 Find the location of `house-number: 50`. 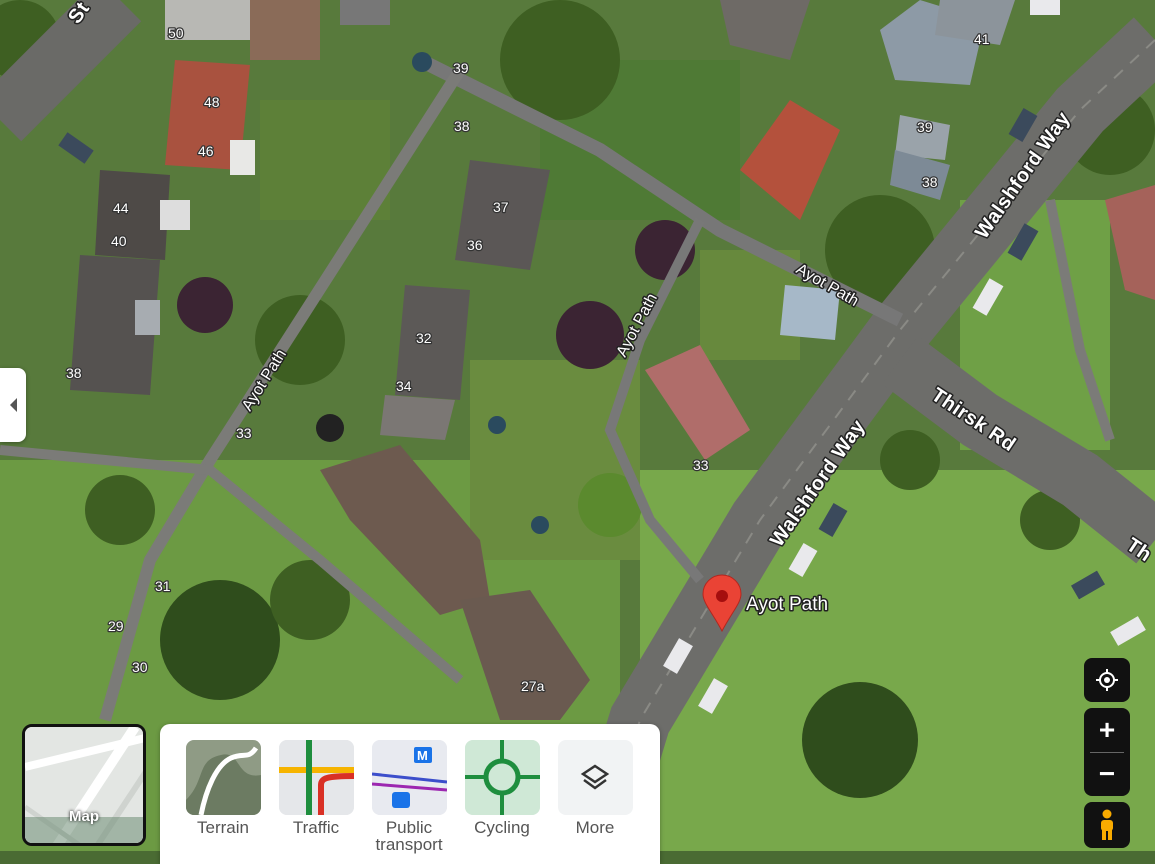

house-number: 50 is located at coordinates (176, 33).